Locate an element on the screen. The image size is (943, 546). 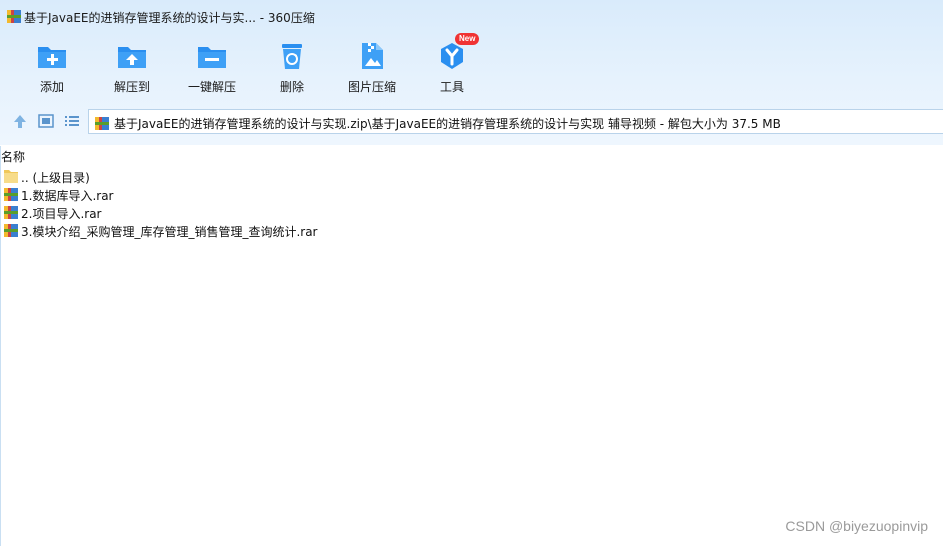
one-click-extract-button: 一键解压 is located at coordinates (212, 67).